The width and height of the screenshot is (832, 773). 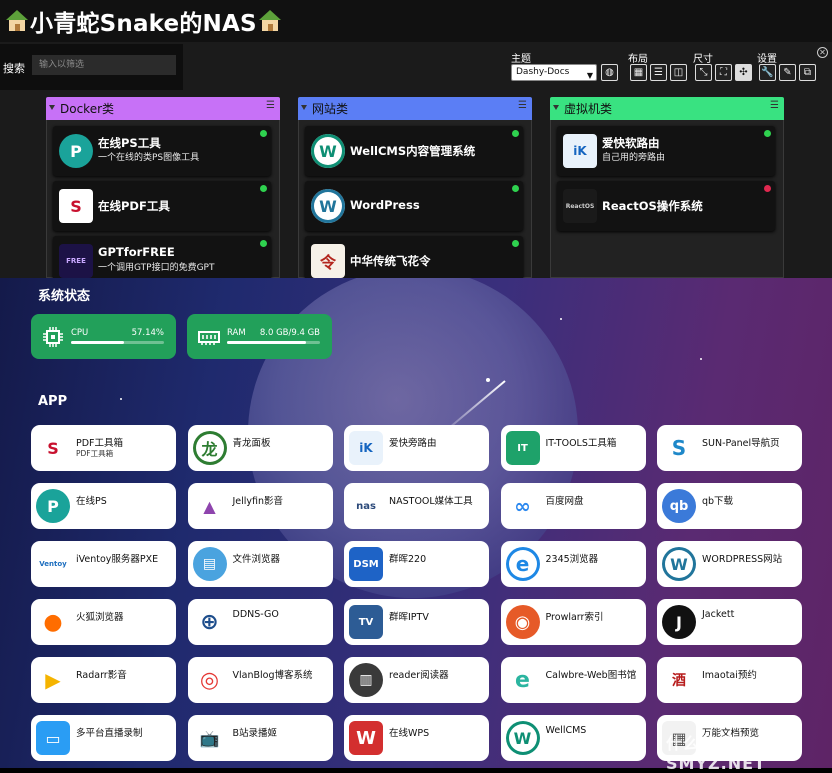 What do you see at coordinates (564, 501) in the screenshot?
I see `app-name: 百度网盘` at bounding box center [564, 501].